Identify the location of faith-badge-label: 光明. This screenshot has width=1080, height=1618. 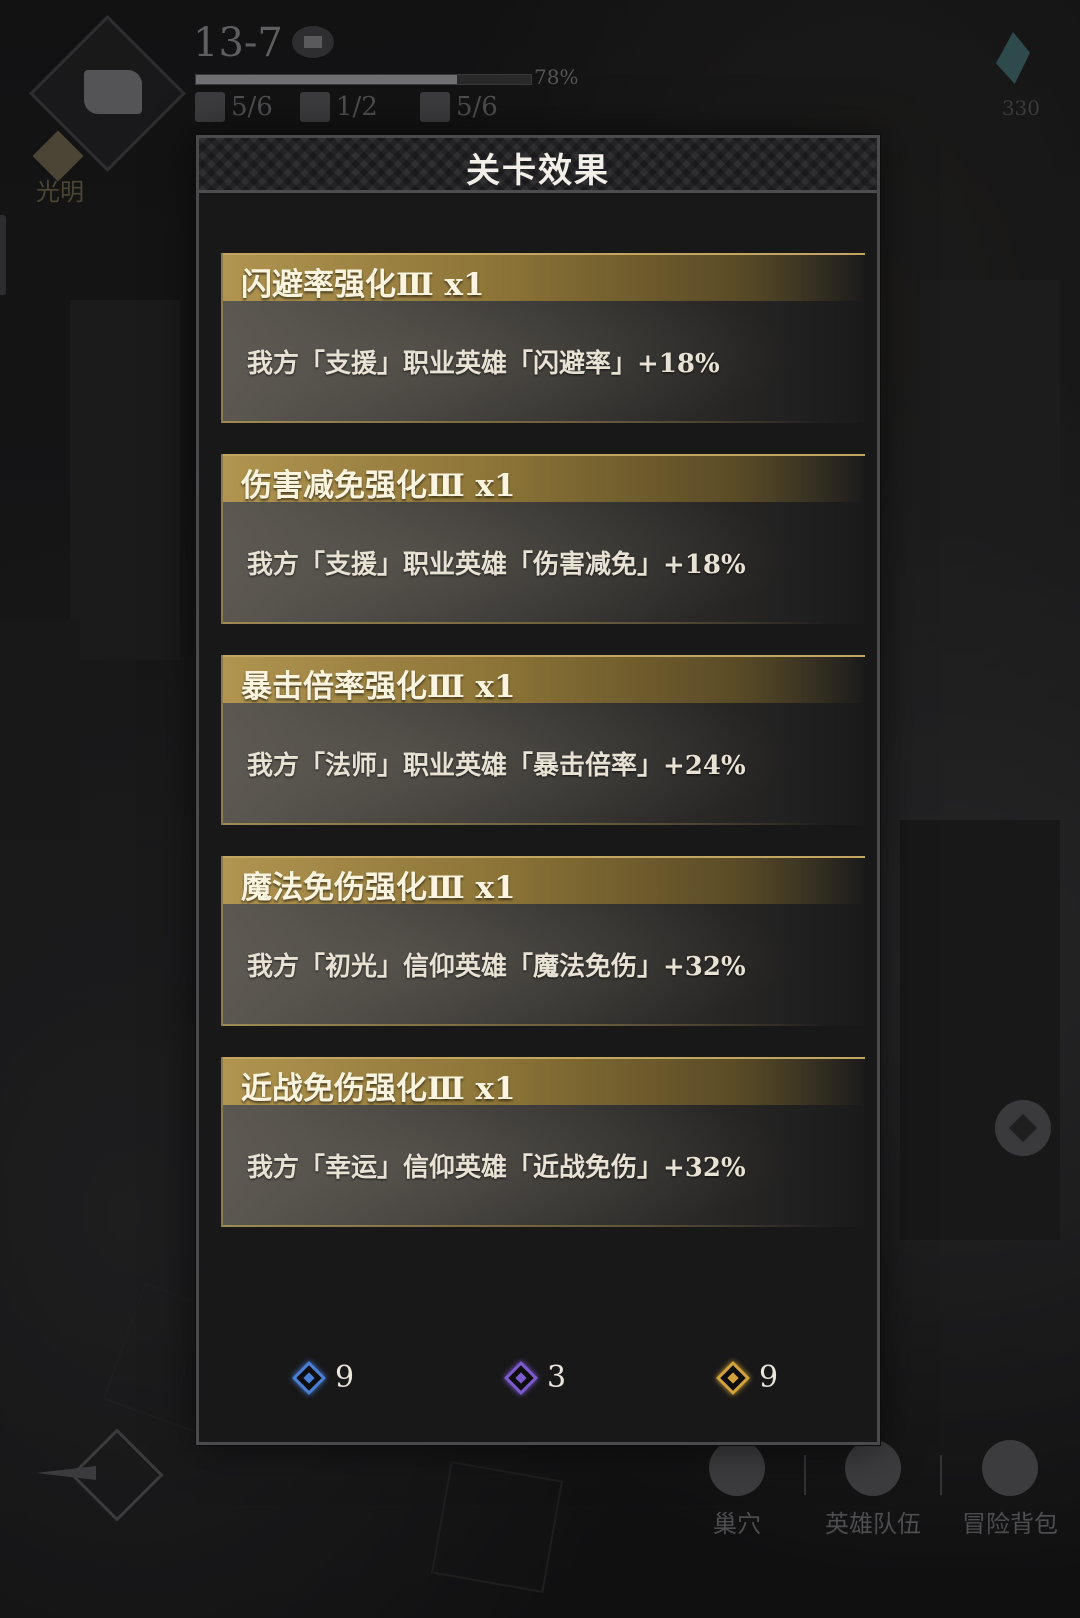
(60, 192).